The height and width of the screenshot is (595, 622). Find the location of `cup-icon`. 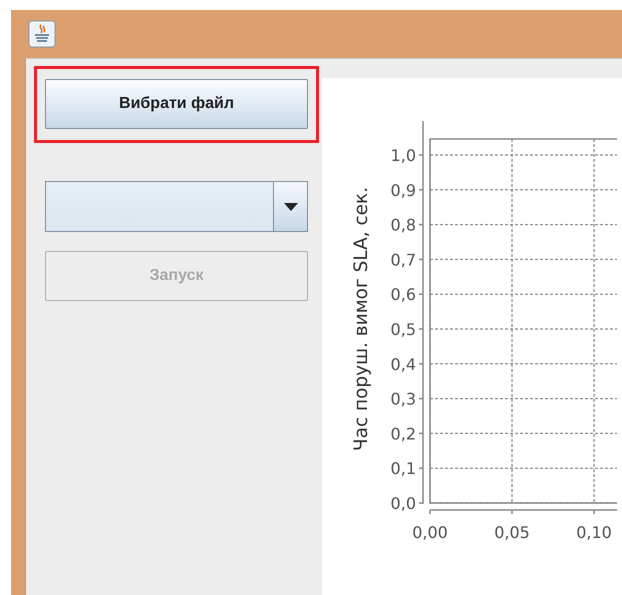

cup-icon is located at coordinates (42, 34).